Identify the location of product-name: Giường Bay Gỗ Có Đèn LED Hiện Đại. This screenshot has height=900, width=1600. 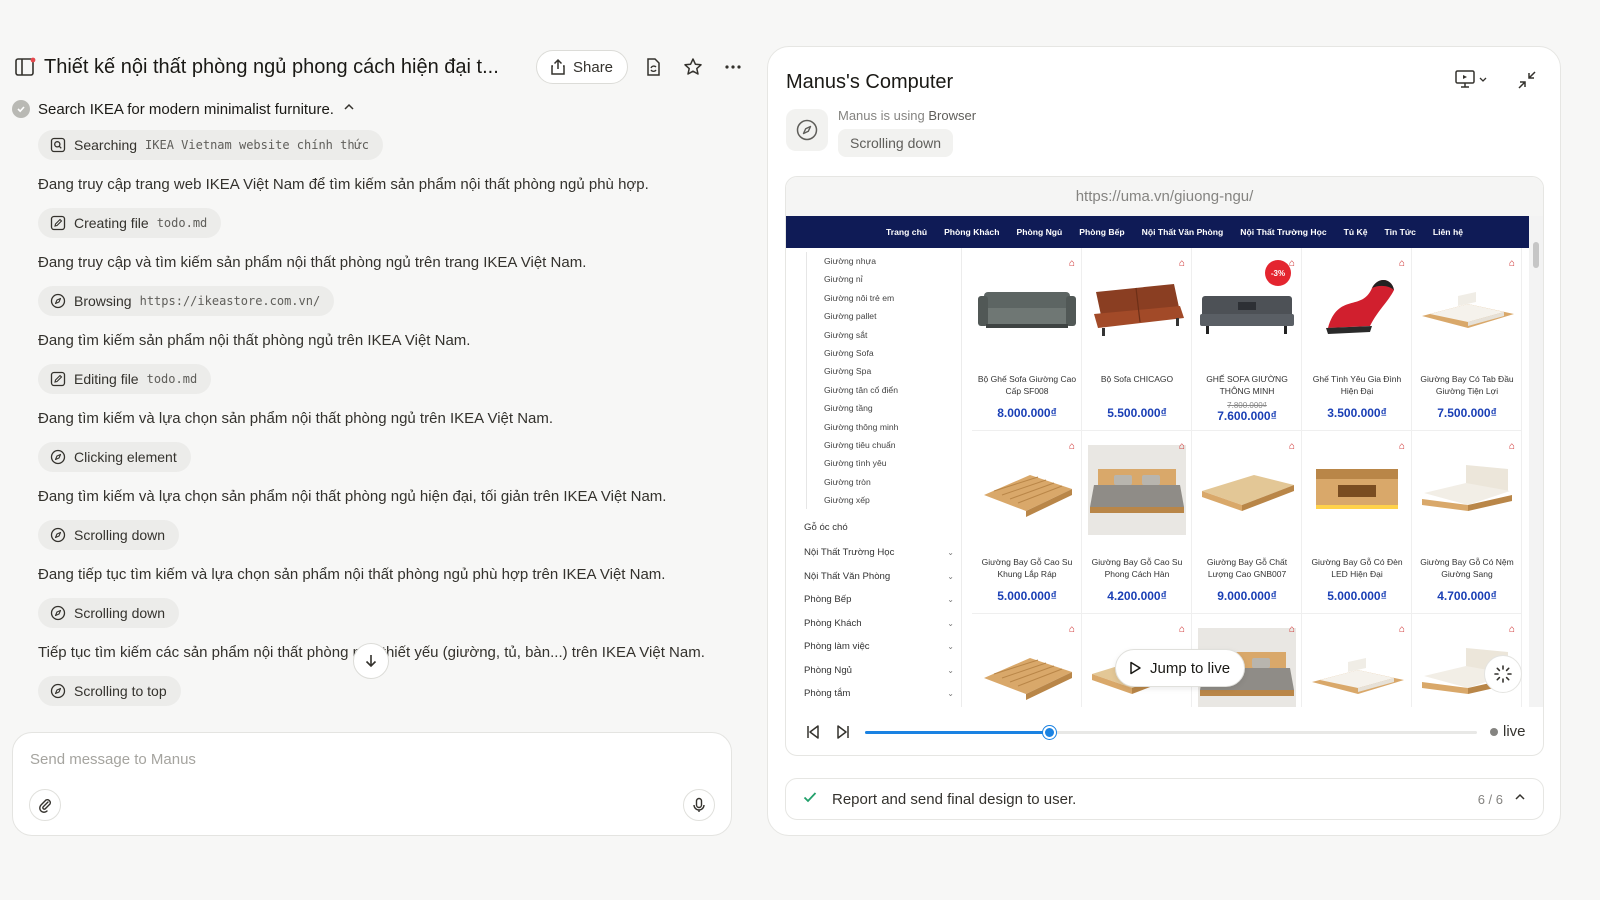
(1357, 568).